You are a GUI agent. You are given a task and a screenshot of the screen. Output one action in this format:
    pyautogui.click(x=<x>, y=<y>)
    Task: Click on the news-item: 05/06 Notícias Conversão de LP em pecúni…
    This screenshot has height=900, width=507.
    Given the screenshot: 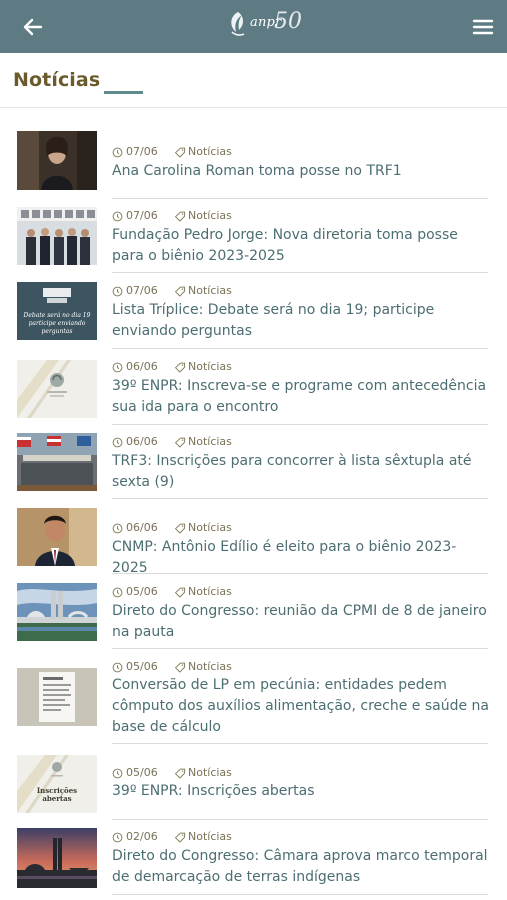 What is the action you would take?
    pyautogui.click(x=253, y=702)
    